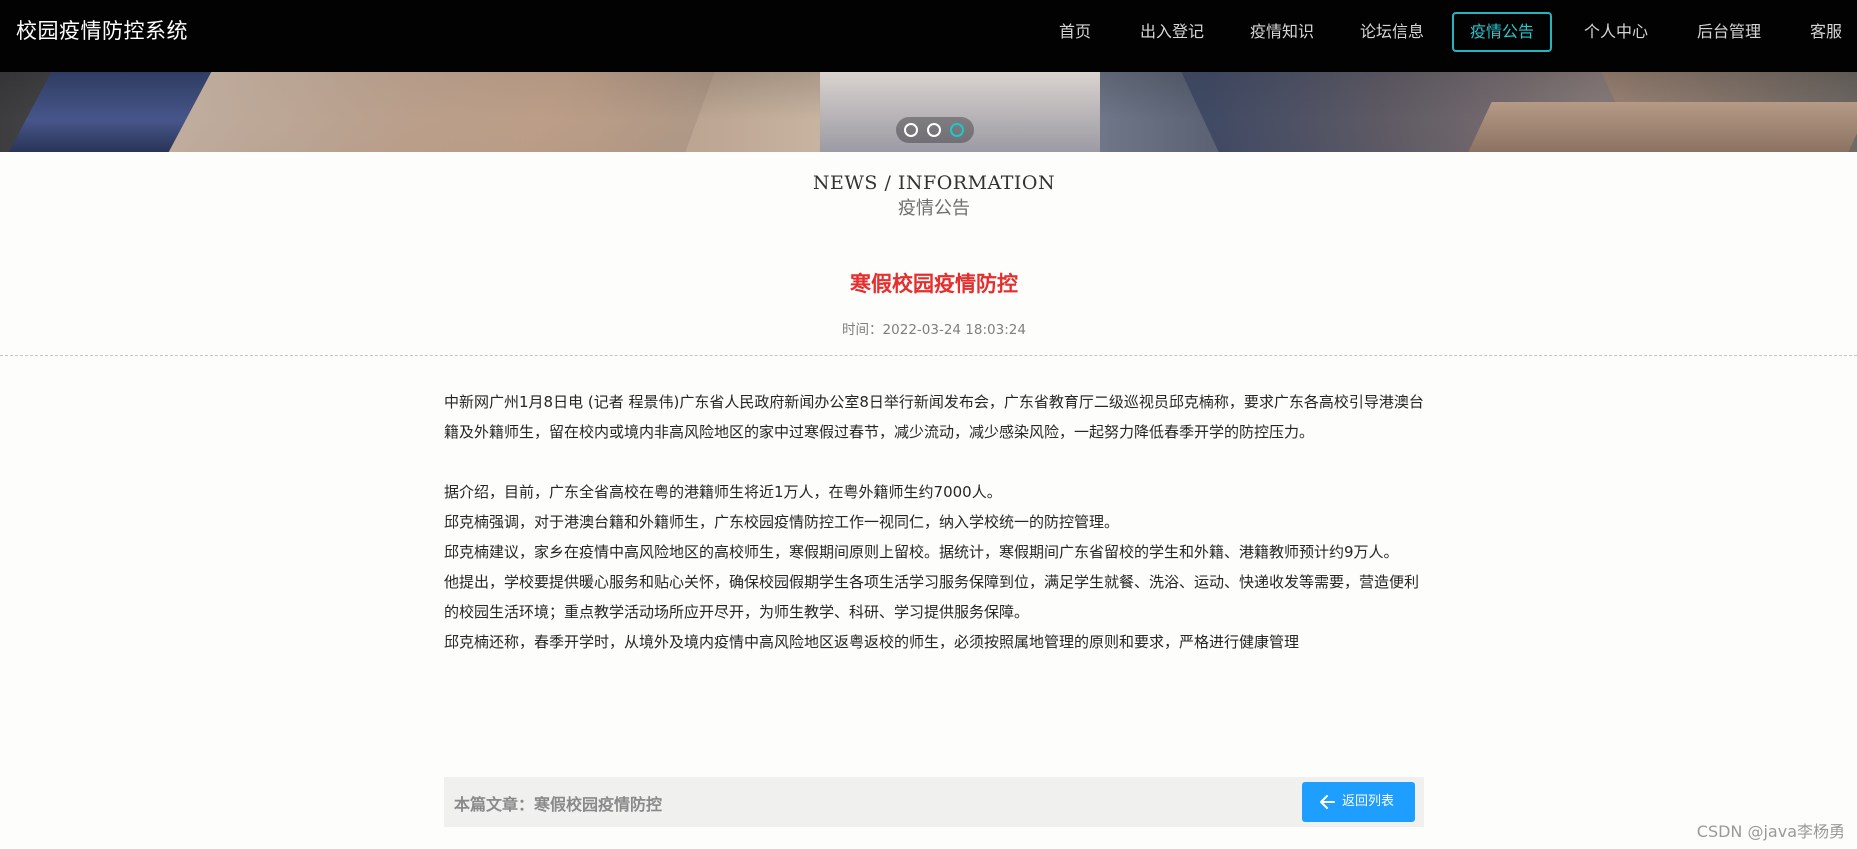  What do you see at coordinates (1770, 831) in the screenshot?
I see `watermark: CSDN @java李杨勇` at bounding box center [1770, 831].